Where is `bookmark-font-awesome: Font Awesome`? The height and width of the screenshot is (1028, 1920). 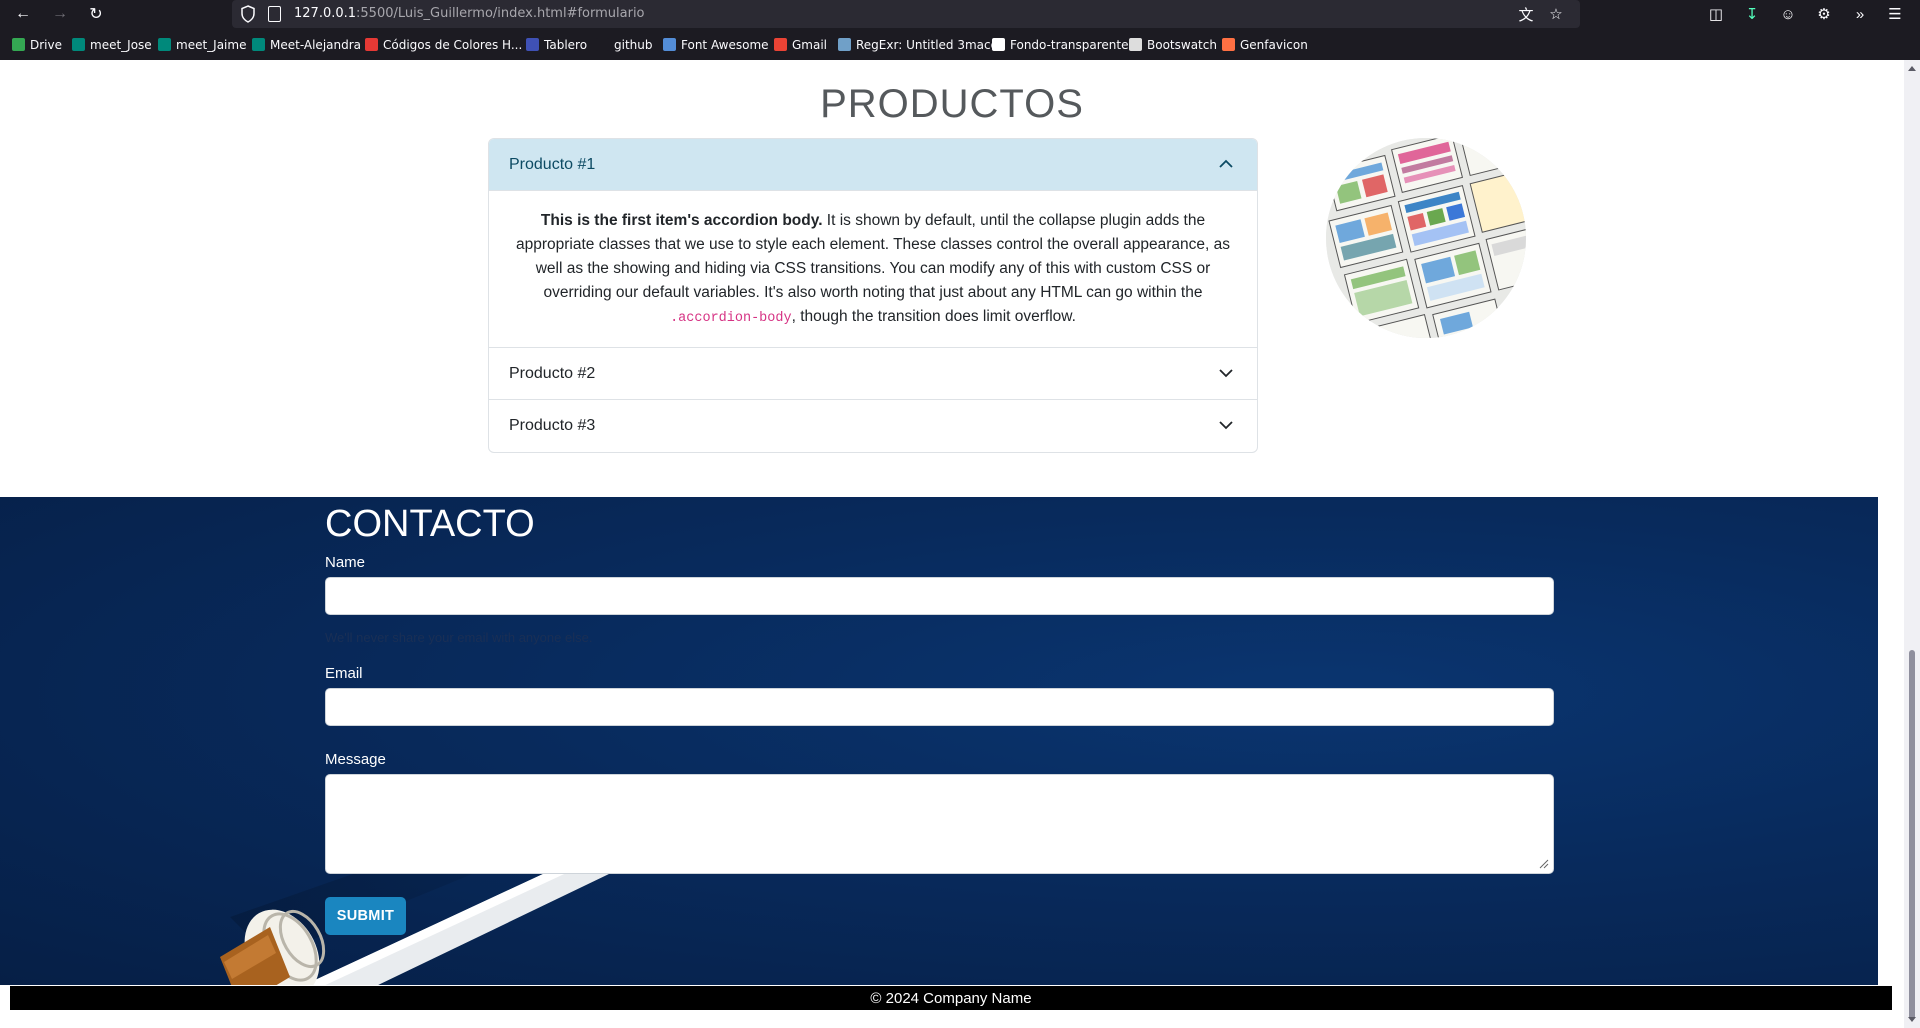 bookmark-font-awesome: Font Awesome is located at coordinates (716, 44).